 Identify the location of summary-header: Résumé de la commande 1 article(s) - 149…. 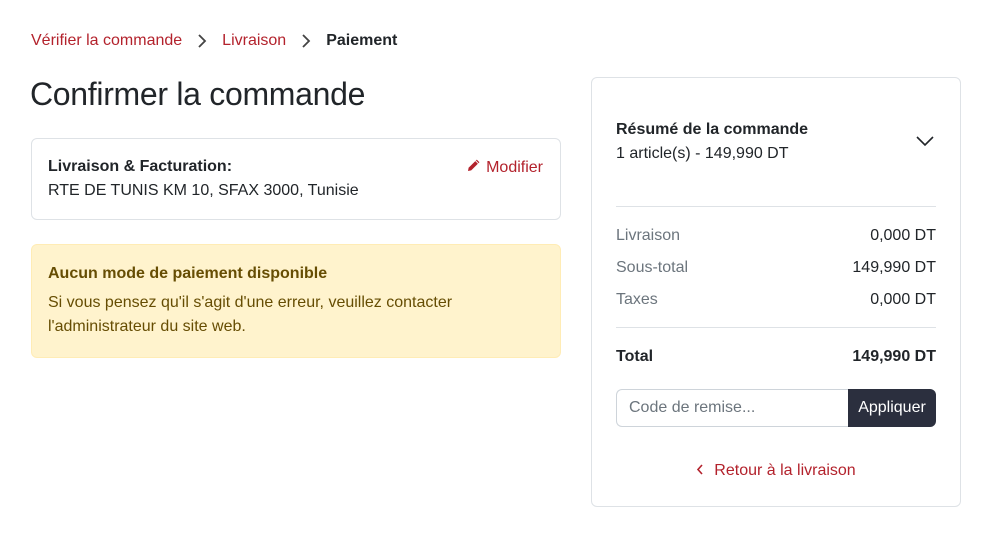
(712, 142).